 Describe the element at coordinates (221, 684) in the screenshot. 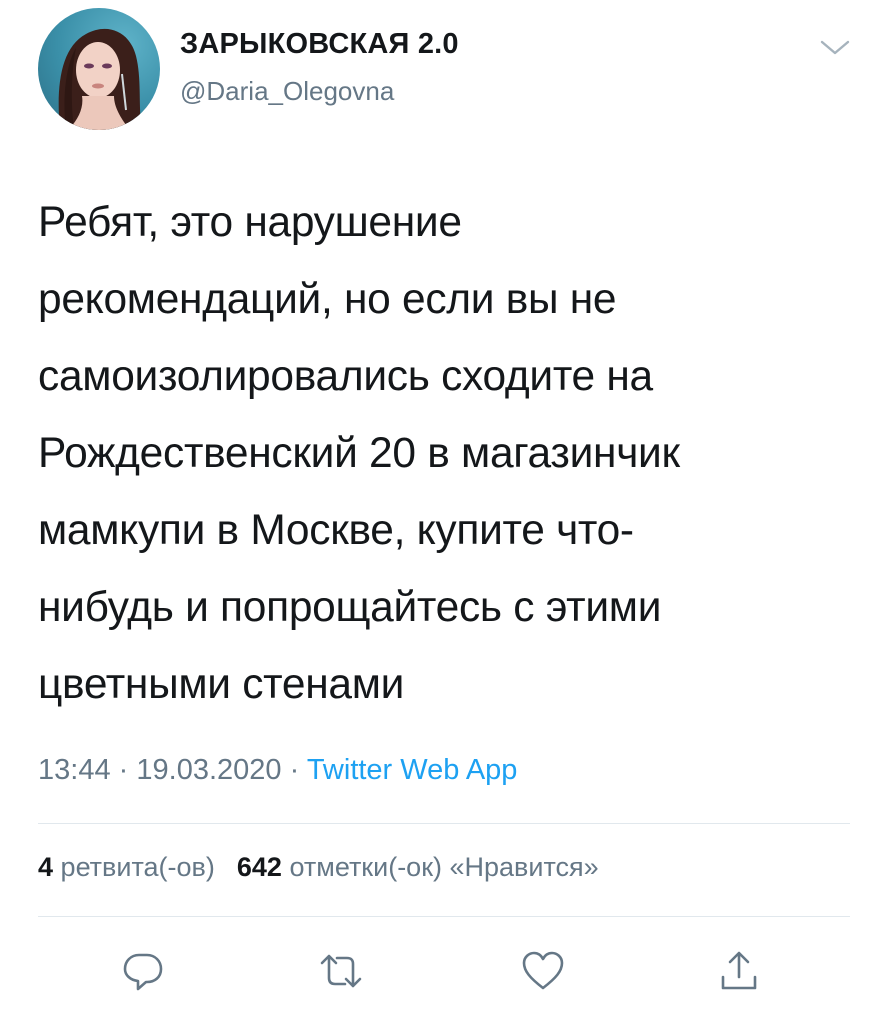

I see `tweet-text-line: цветными стенами` at that location.